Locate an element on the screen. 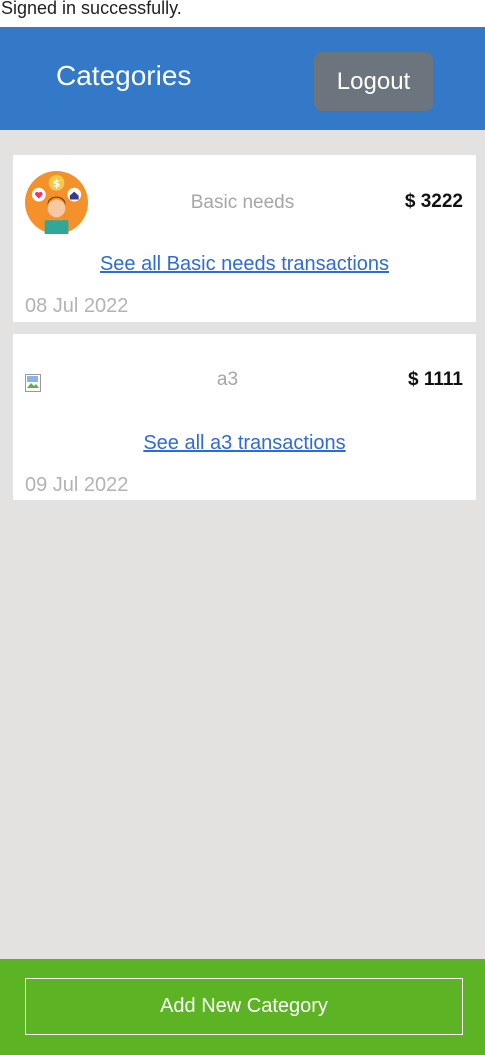 This screenshot has height=1055, width=485. add-new-category-button: Add New Category is located at coordinates (244, 1006).